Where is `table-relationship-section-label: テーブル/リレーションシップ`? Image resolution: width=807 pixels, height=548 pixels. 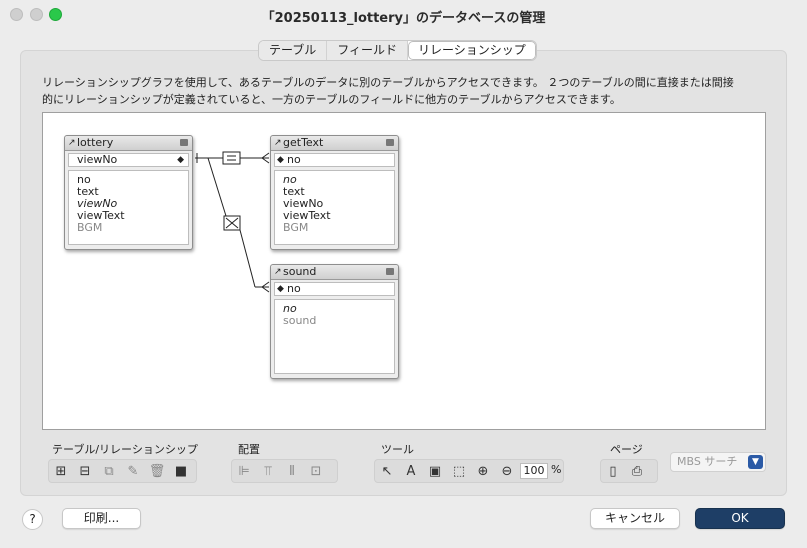 table-relationship-section-label: テーブル/リレーションシップ is located at coordinates (125, 449).